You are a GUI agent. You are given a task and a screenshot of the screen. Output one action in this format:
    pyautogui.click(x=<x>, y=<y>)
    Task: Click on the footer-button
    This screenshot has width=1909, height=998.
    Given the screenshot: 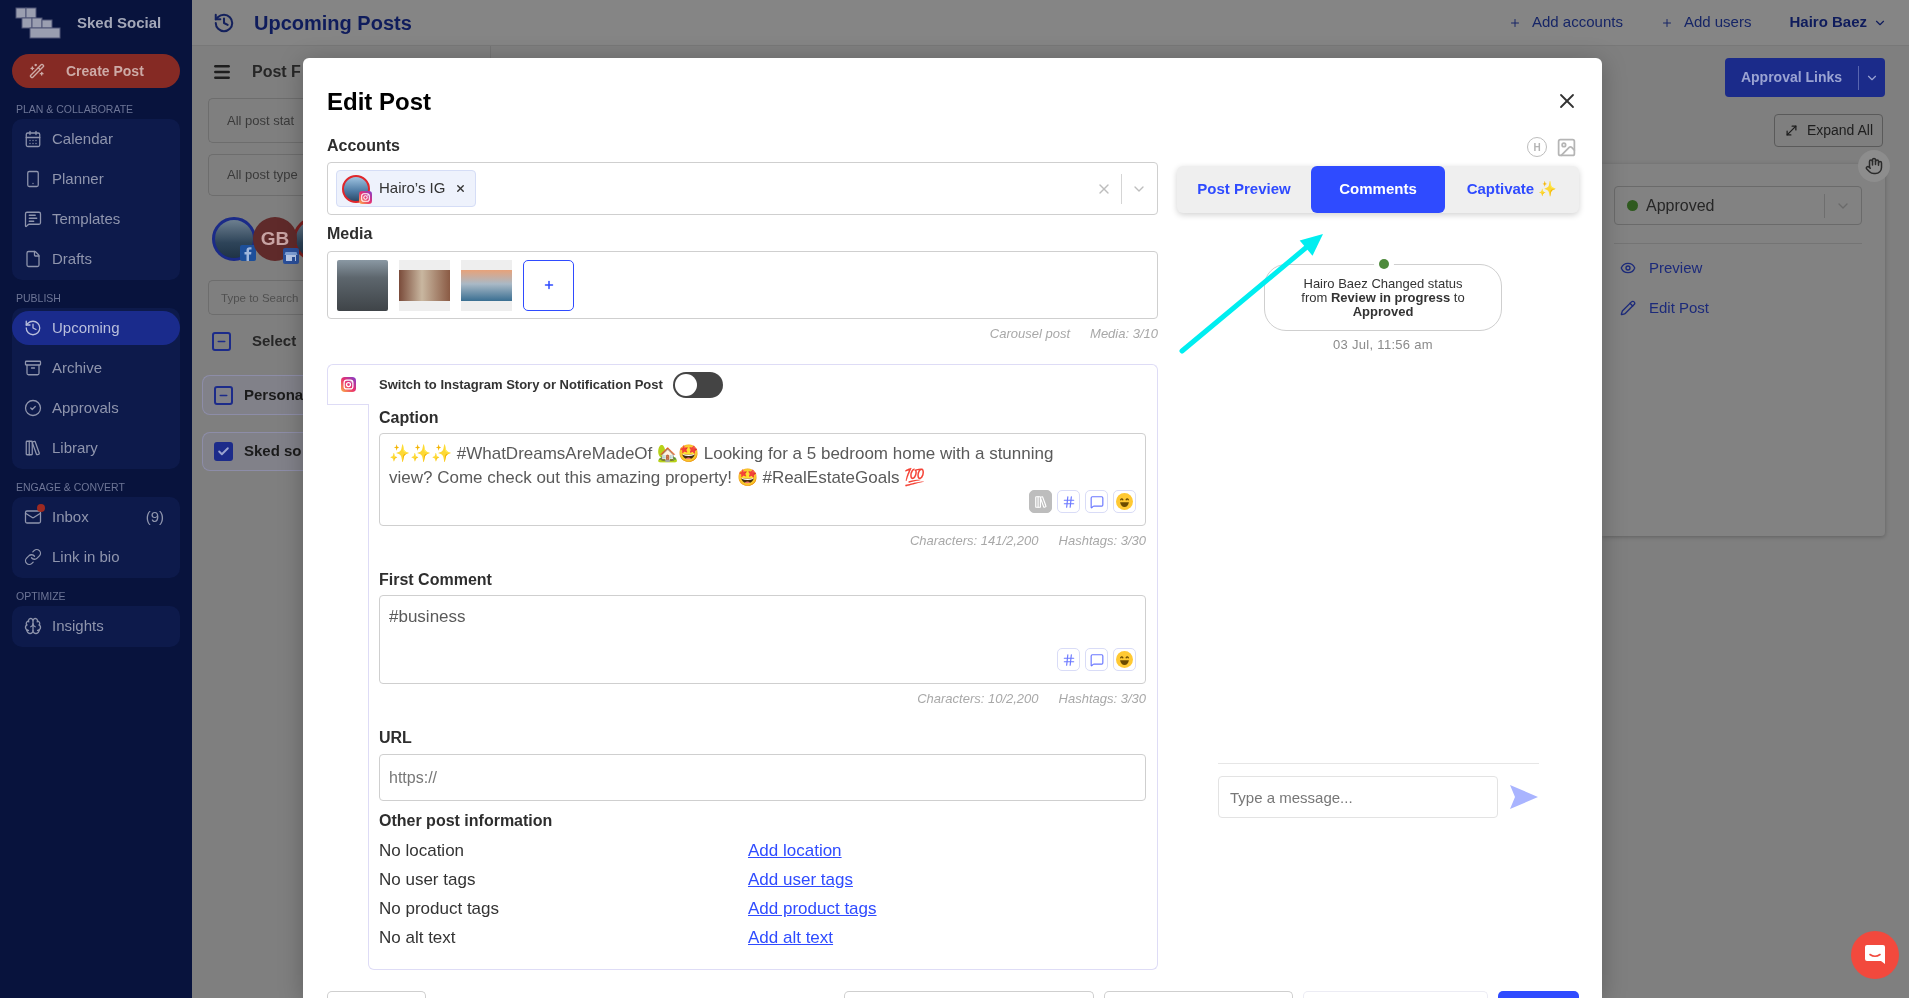 What is the action you would take?
    pyautogui.click(x=1538, y=994)
    